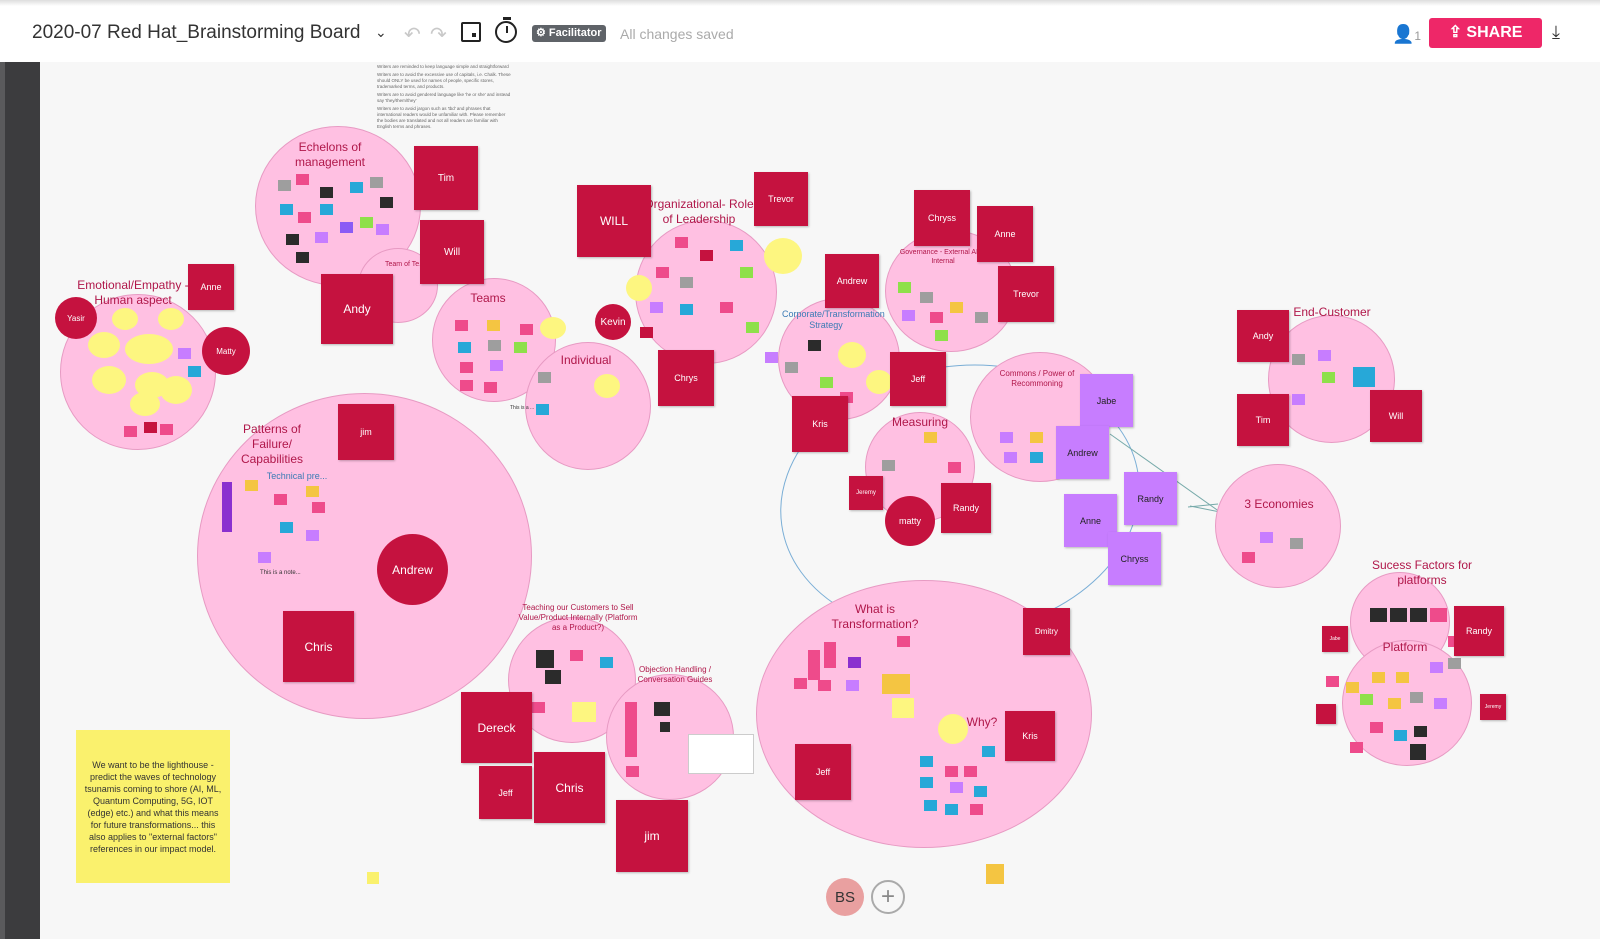  I want to click on avatar: BS, so click(845, 897).